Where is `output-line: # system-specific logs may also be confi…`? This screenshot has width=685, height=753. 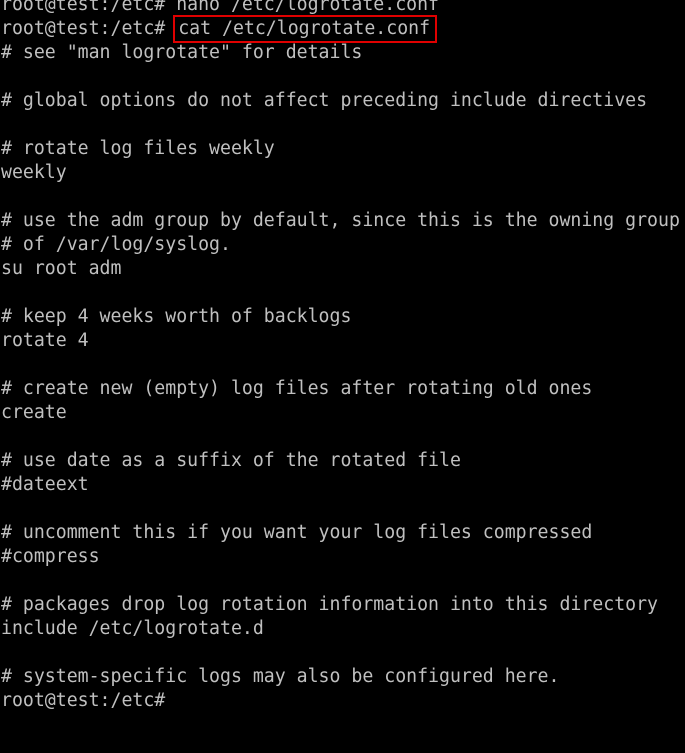
output-line: # system-specific logs may also be confi… is located at coordinates (280, 676).